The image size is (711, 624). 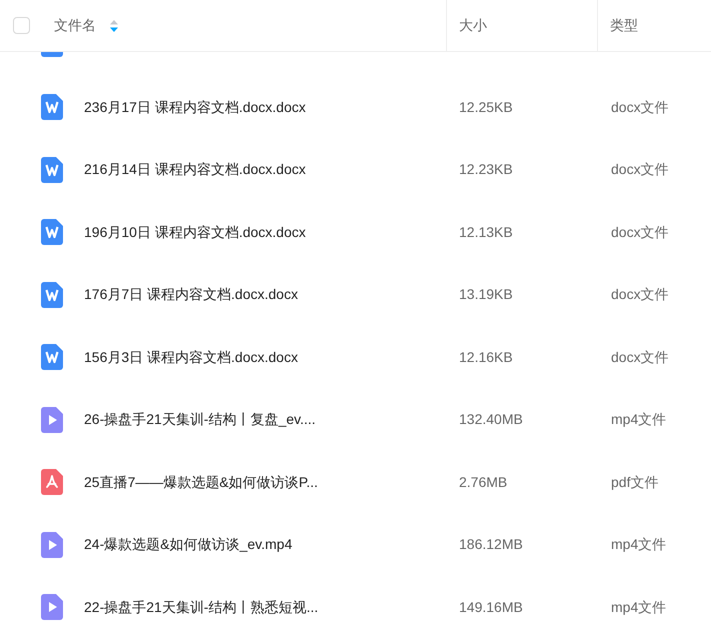 I want to click on file-name: 236月17日 课程内容文档.docx.docx, so click(x=195, y=107).